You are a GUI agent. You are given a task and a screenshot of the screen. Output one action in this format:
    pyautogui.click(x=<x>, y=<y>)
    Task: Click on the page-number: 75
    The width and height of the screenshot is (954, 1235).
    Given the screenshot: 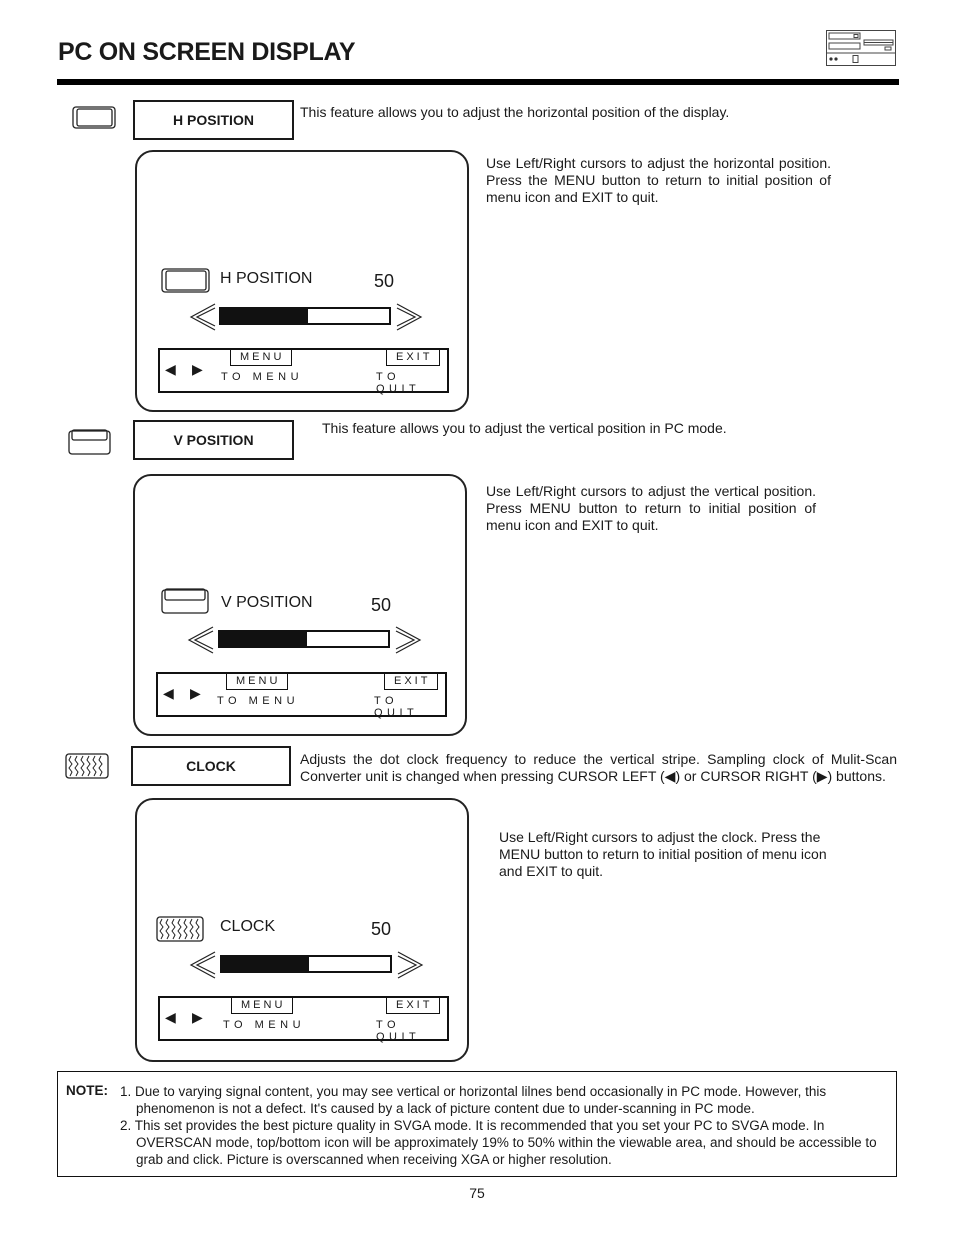 What is the action you would take?
    pyautogui.click(x=477, y=1193)
    